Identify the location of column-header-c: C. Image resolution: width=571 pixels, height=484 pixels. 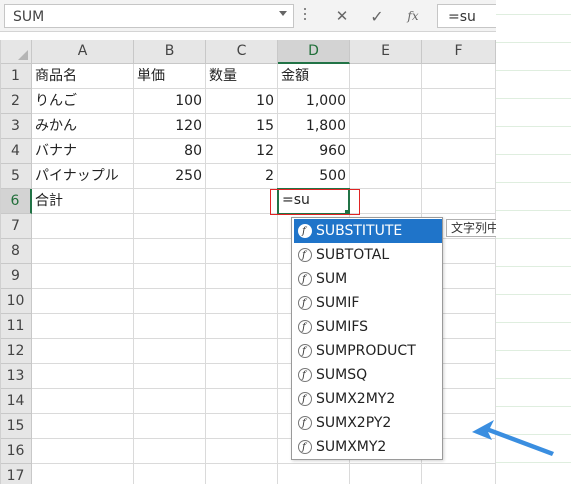
(242, 52).